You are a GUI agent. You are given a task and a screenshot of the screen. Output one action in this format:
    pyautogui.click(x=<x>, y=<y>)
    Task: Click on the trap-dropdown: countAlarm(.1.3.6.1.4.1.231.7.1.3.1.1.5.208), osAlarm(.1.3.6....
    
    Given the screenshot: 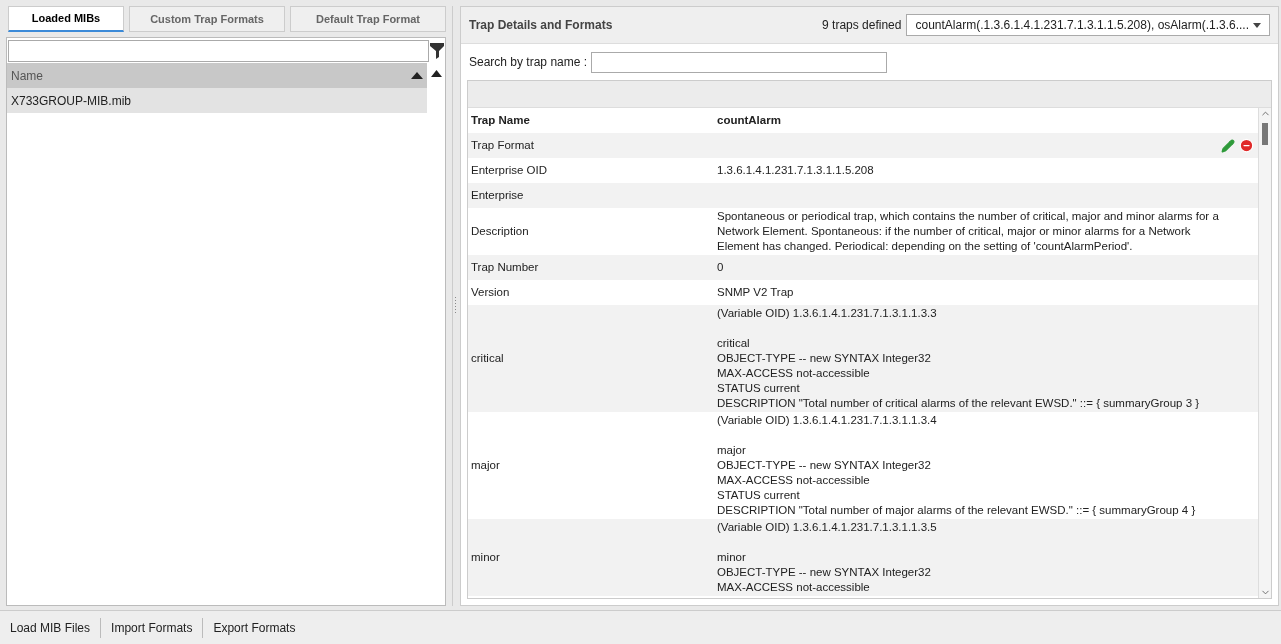 What is the action you would take?
    pyautogui.click(x=1088, y=25)
    